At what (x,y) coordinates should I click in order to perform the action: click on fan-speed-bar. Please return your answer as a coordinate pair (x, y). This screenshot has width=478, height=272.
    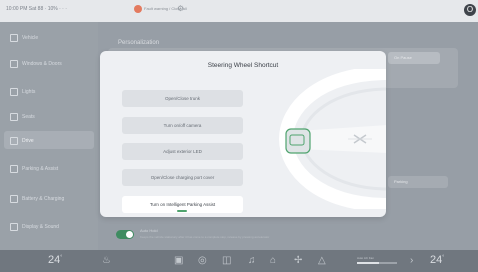
    Looking at the image, I should click on (377, 263).